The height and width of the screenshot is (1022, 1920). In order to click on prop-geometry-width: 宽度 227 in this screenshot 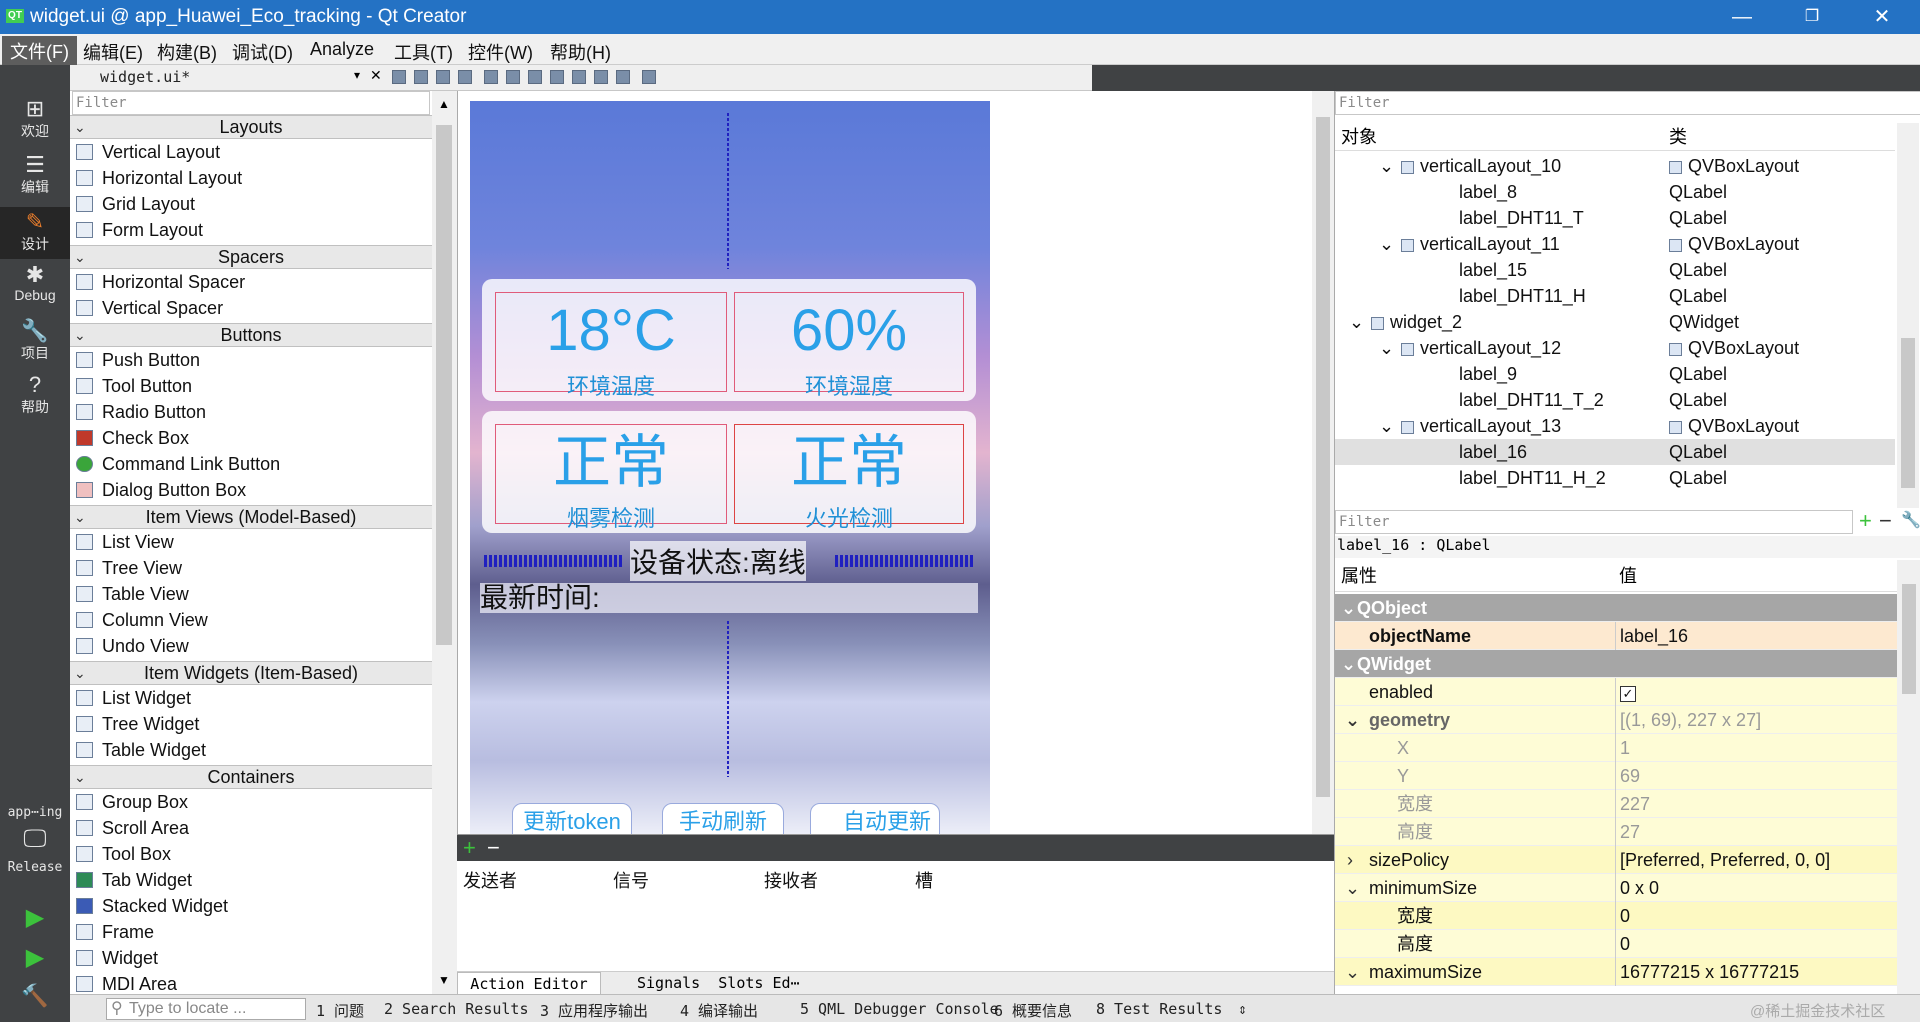, I will do `click(1616, 804)`.